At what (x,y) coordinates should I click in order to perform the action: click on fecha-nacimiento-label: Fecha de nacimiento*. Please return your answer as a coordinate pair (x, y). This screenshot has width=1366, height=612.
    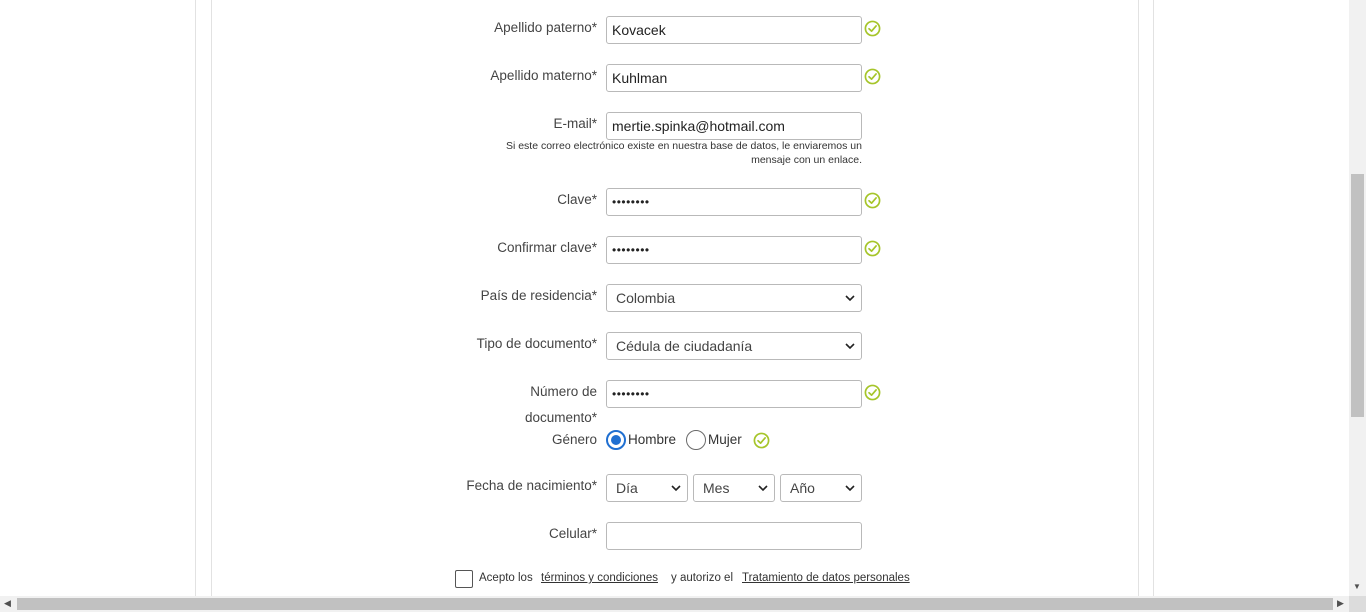
    Looking at the image, I should click on (531, 485).